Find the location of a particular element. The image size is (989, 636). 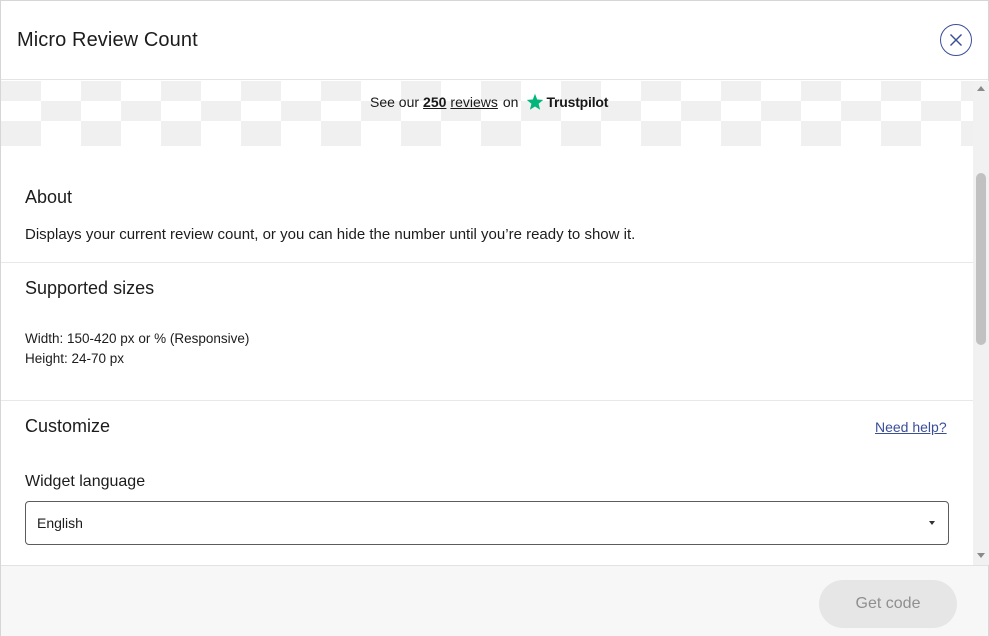

checker-background is located at coordinates (487, 133).